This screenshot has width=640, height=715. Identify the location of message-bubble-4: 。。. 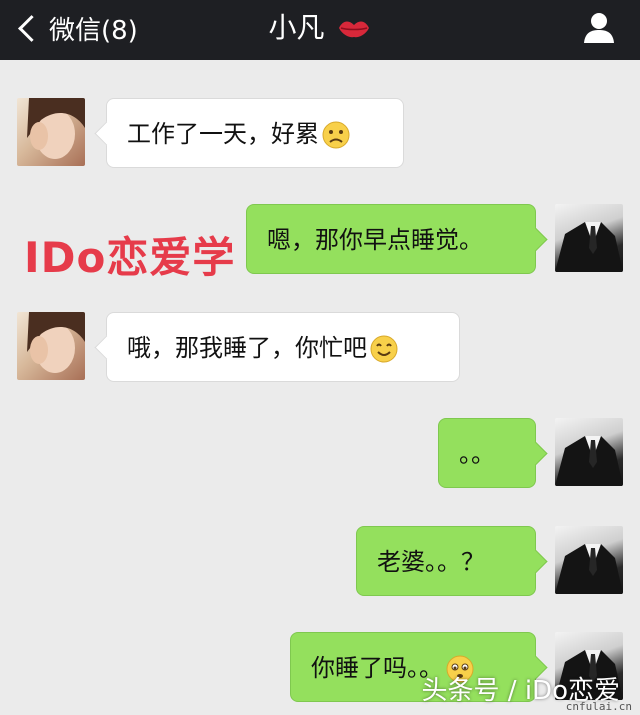
(487, 453).